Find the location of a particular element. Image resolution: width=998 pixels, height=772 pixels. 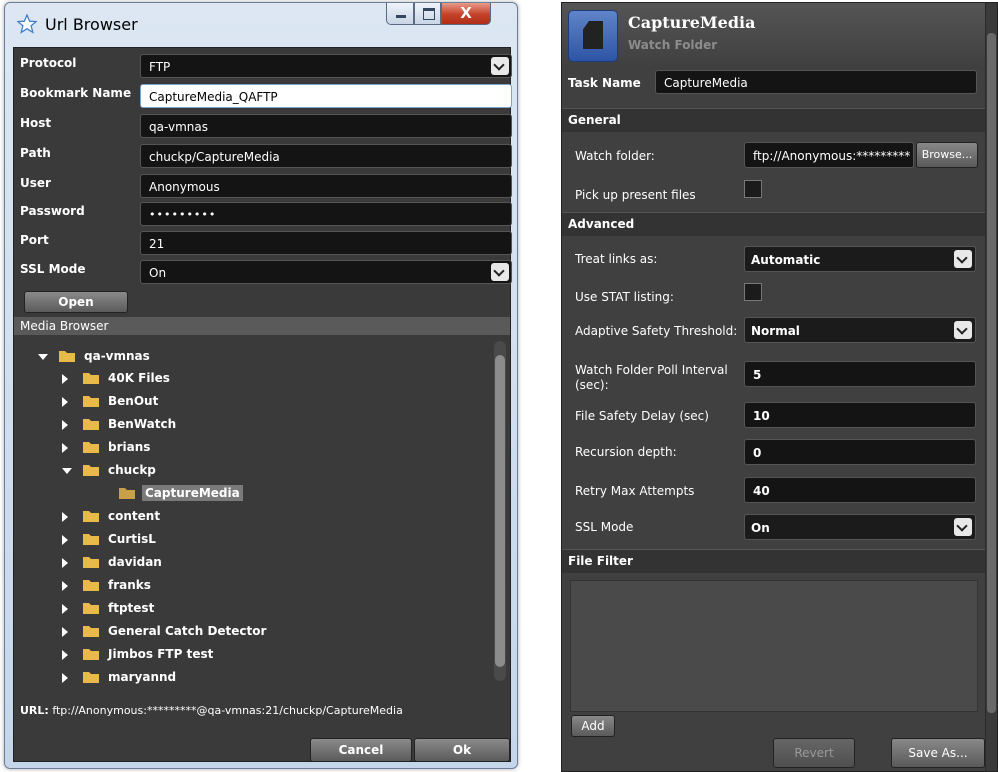

treat-links-select: Automatic is located at coordinates (860, 259).